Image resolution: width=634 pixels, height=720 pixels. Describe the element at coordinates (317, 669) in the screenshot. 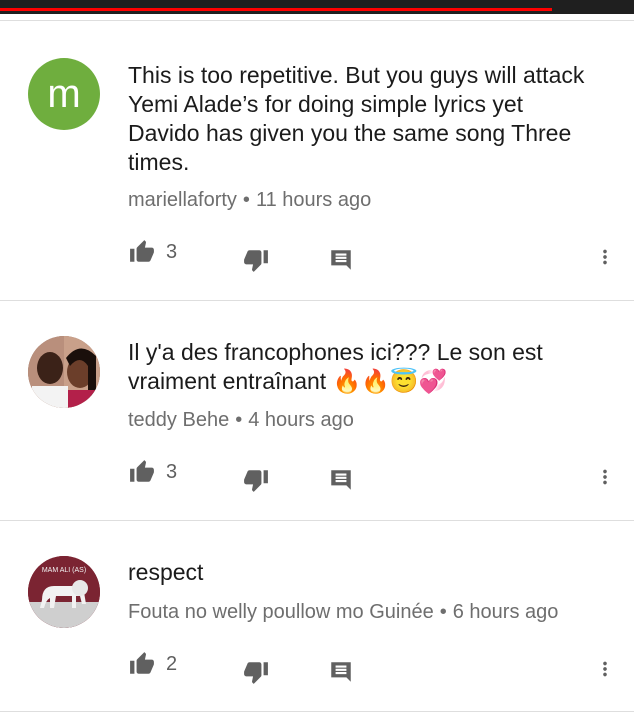

I see `comment-actions: 2` at that location.